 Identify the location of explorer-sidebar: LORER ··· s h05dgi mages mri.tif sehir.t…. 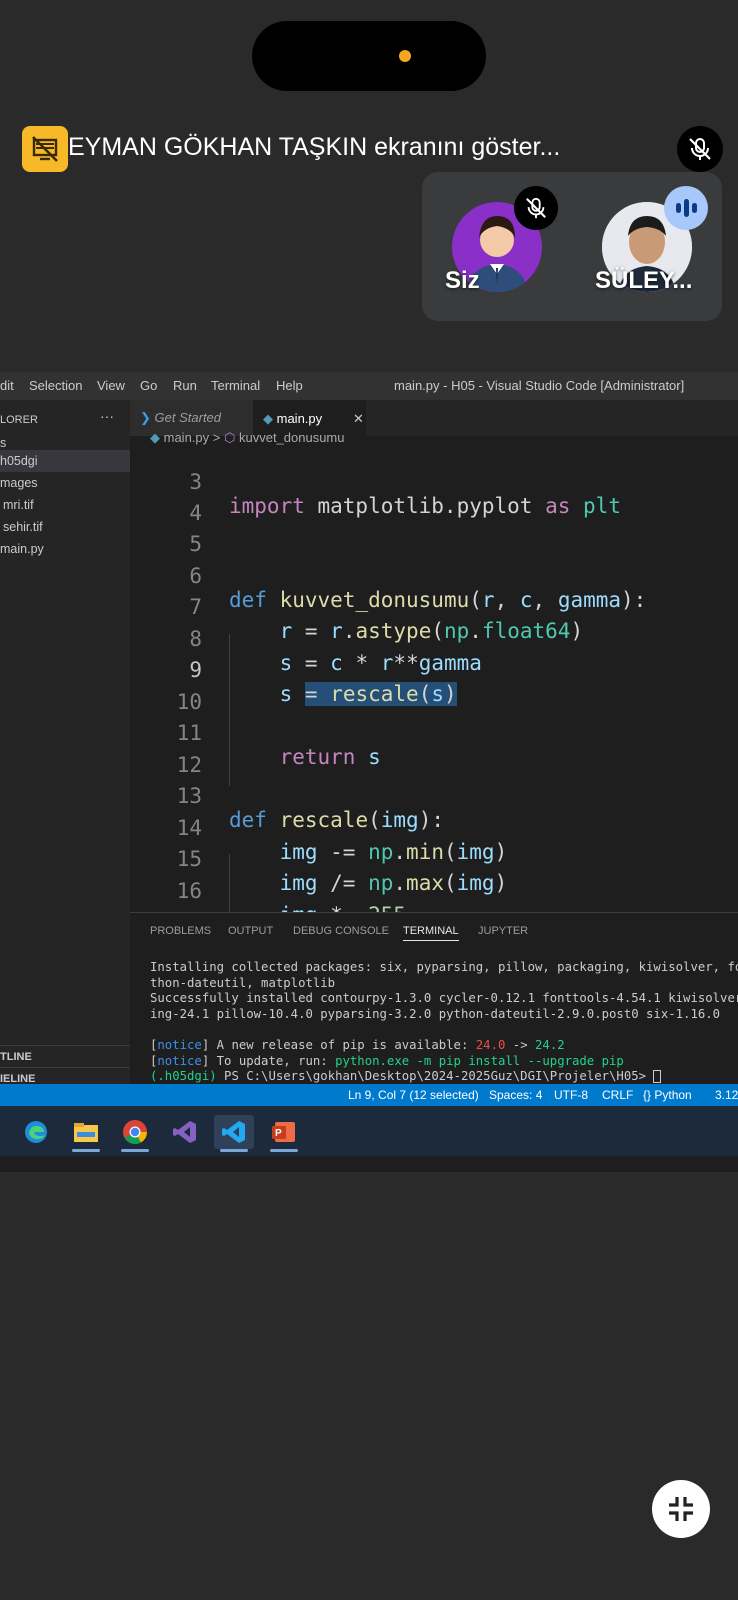
(65, 742).